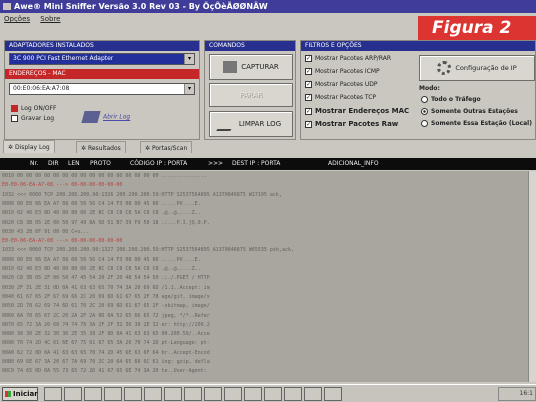  I want to click on commands-panel: COMANDOS CAPTURAR PARAR LIMPAR LOG, so click(250, 90).